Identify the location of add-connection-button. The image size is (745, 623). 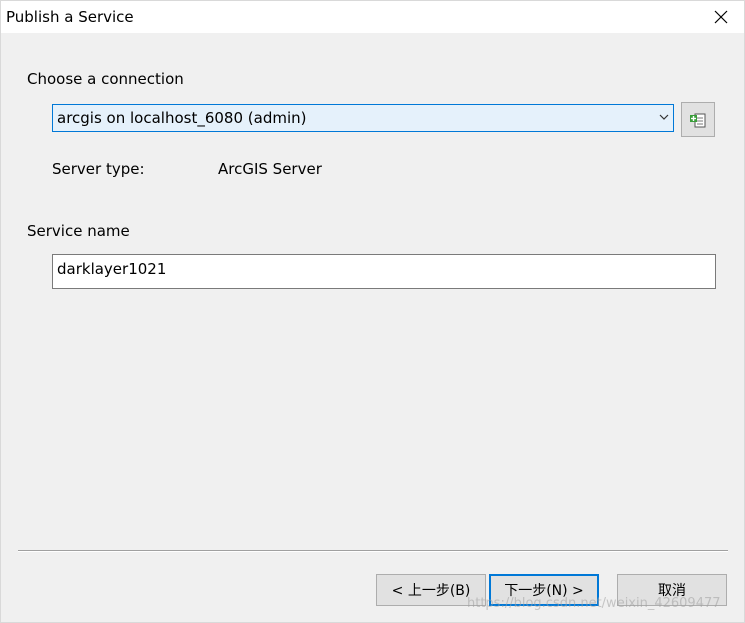
(698, 119).